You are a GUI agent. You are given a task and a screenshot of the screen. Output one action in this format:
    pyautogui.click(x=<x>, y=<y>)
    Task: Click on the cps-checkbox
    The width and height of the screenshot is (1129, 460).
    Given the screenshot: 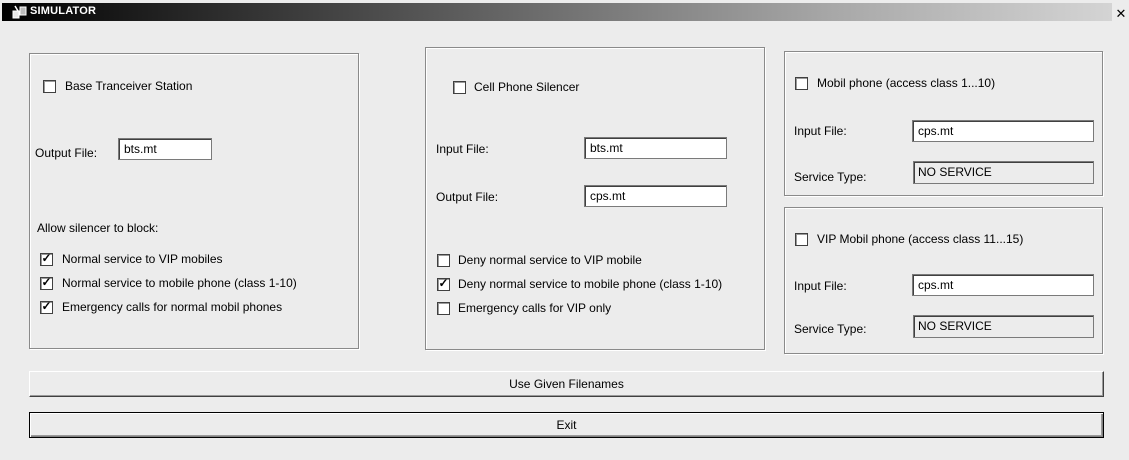 What is the action you would take?
    pyautogui.click(x=459, y=87)
    